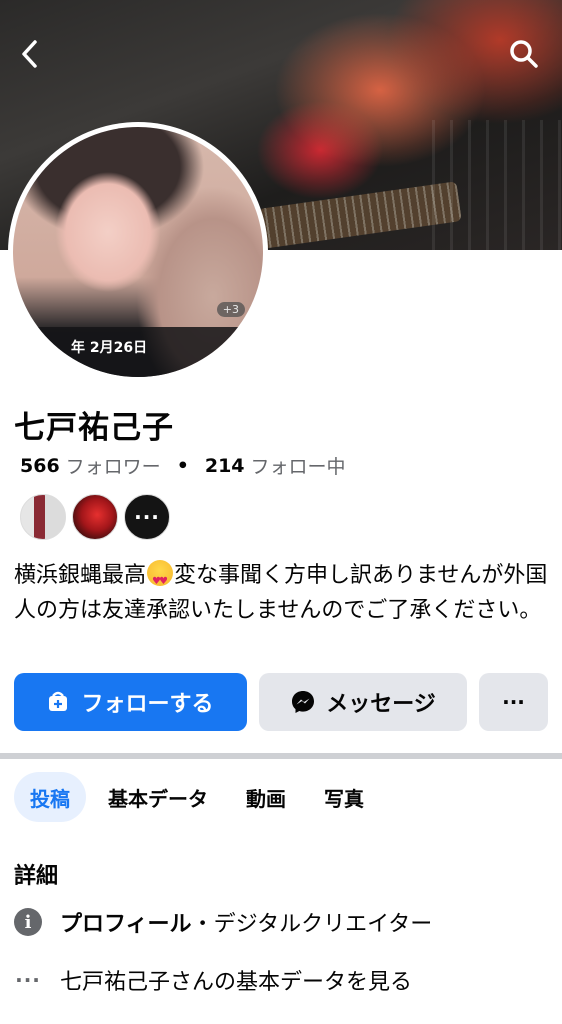 The height and width of the screenshot is (1024, 562). Describe the element at coordinates (94, 428) in the screenshot. I see `profile-name: 七戸祐己子` at that location.